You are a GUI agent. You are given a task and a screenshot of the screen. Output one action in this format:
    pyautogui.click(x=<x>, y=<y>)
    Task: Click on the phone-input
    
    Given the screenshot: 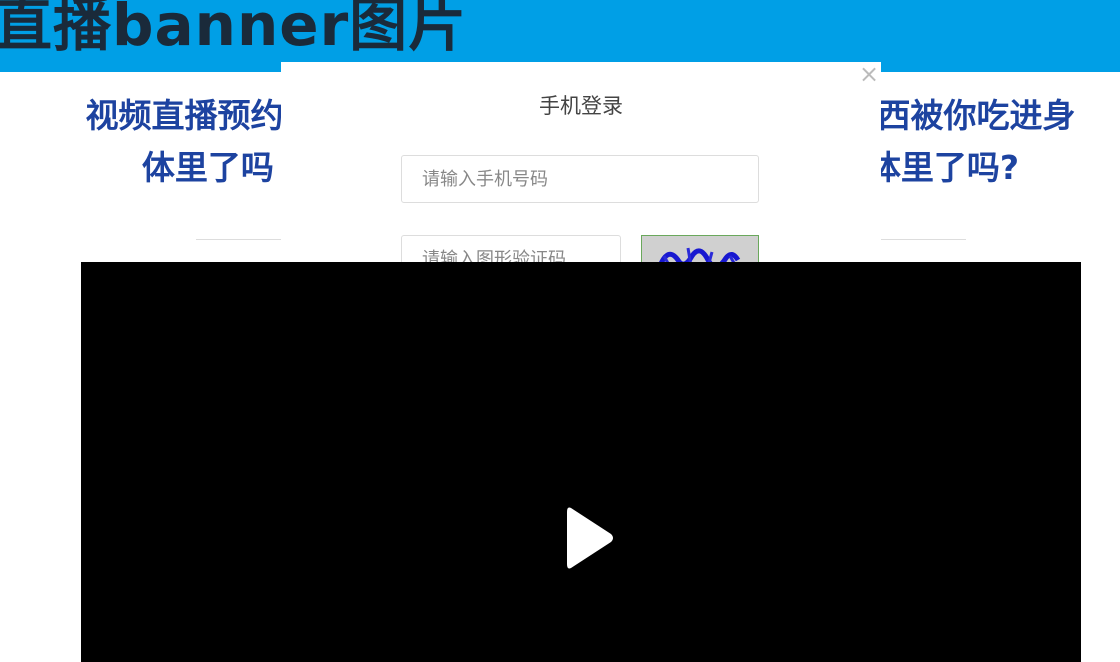 What is the action you would take?
    pyautogui.click(x=580, y=179)
    